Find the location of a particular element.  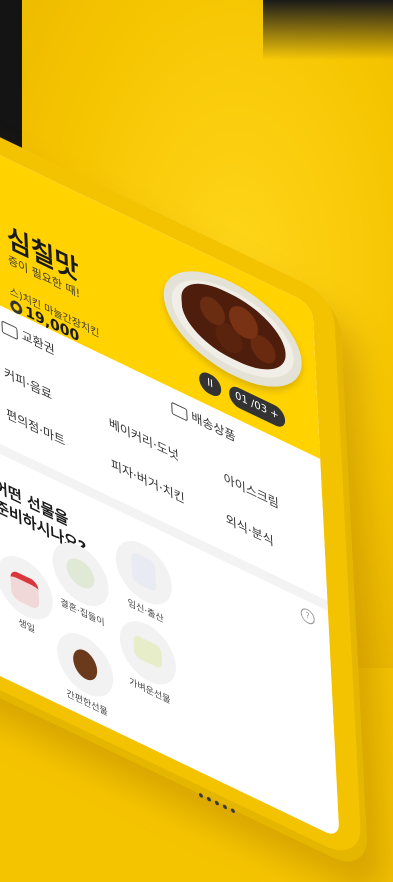

pause-button: II is located at coordinates (210, 384).